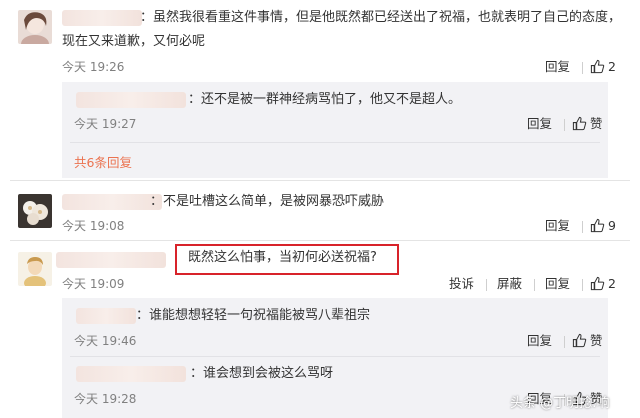  What do you see at coordinates (282, 257) in the screenshot?
I see `comment-text: 既然这么怕事，当初何必送祝福?` at bounding box center [282, 257].